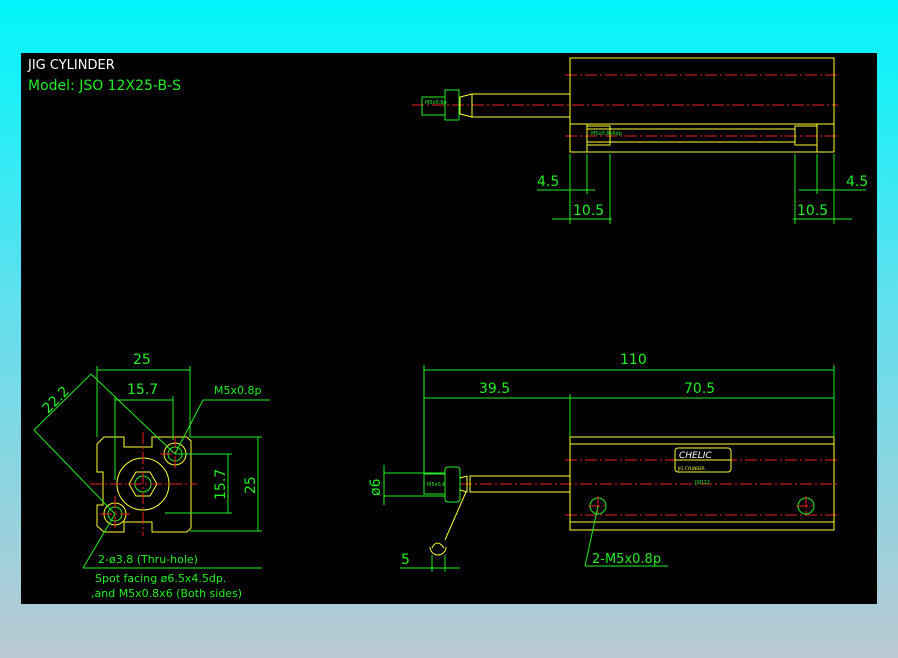  Describe the element at coordinates (857, 182) in the screenshot. I see `dim-right-4-5: 4.5` at that location.